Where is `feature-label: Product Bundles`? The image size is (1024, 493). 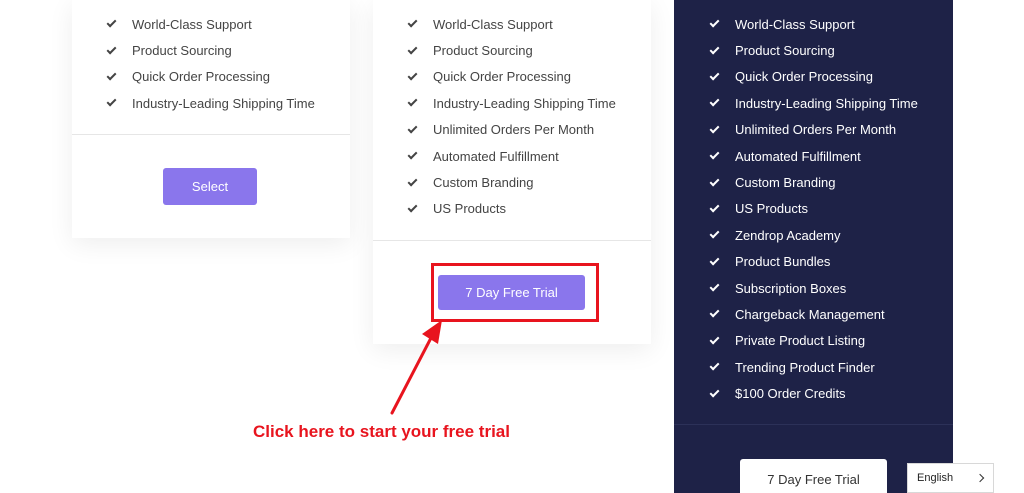 feature-label: Product Bundles is located at coordinates (783, 262).